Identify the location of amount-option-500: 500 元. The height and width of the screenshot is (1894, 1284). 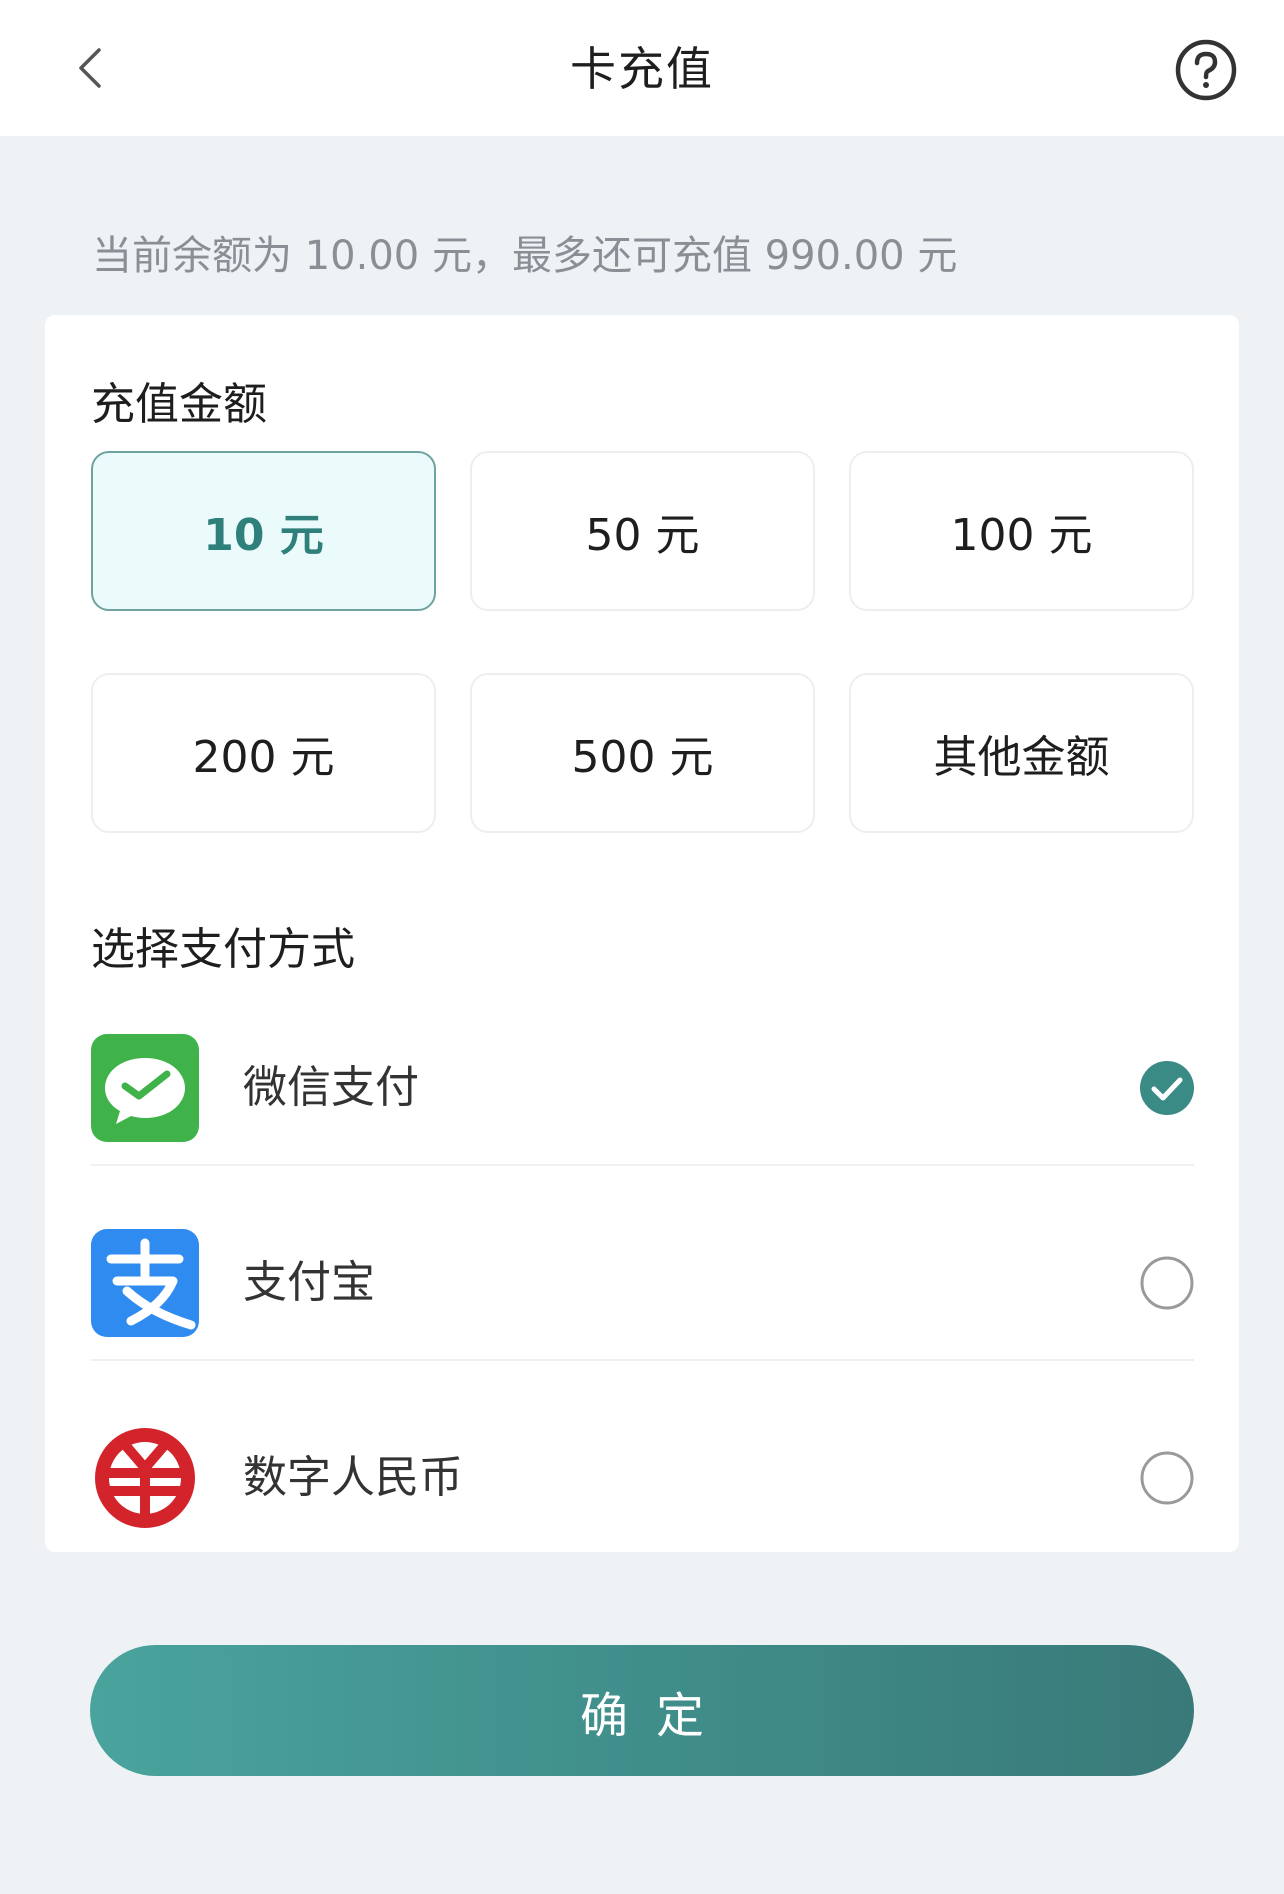
(642, 753).